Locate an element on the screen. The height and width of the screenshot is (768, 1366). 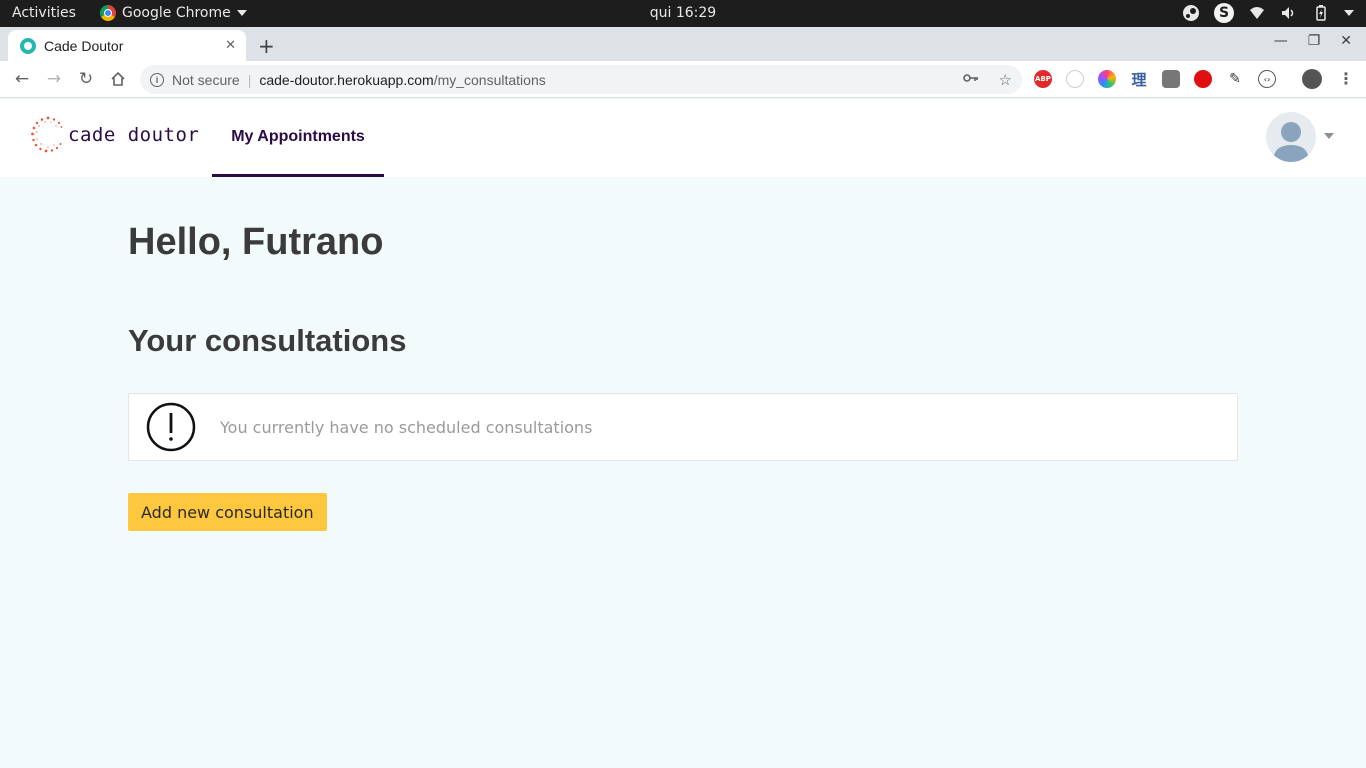
home-icon is located at coordinates (118, 79).